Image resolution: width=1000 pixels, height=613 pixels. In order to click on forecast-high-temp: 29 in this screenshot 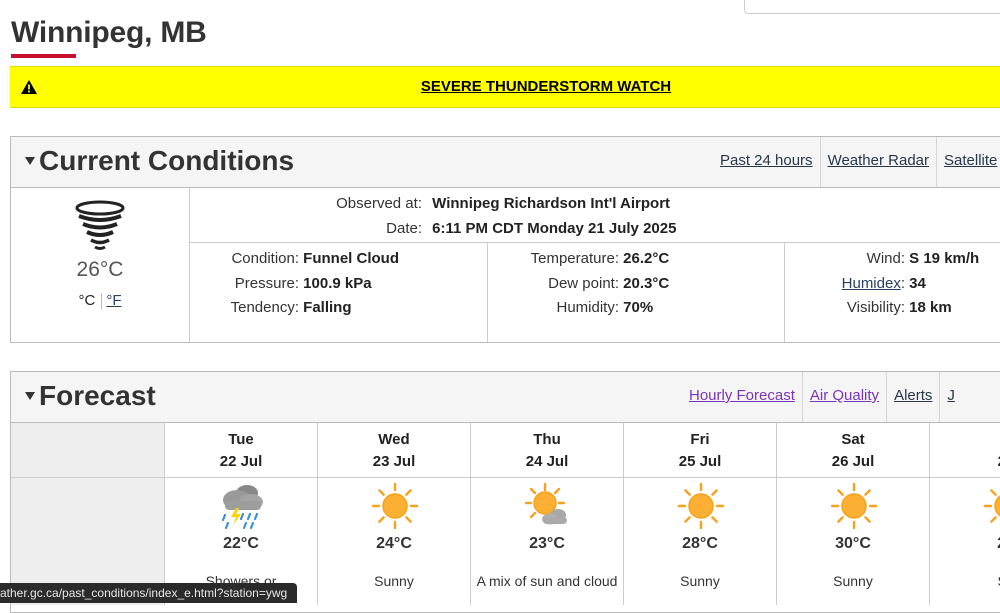, I will do `click(965, 544)`.